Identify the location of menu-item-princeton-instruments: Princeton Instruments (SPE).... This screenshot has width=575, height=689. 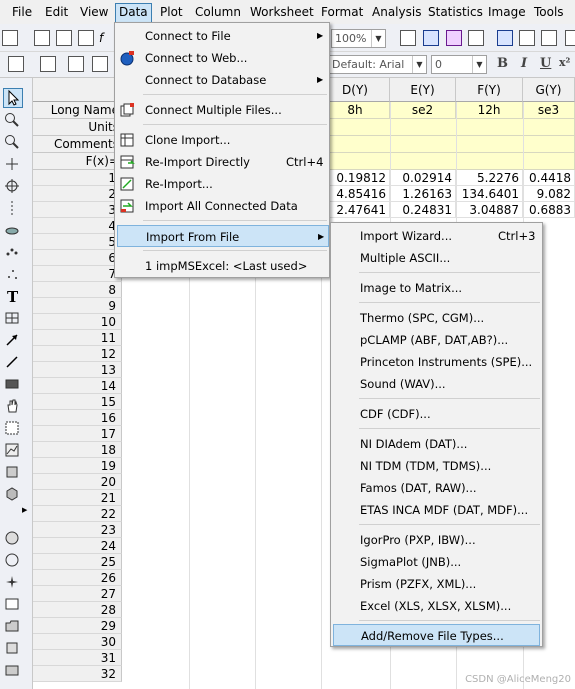
(436, 362).